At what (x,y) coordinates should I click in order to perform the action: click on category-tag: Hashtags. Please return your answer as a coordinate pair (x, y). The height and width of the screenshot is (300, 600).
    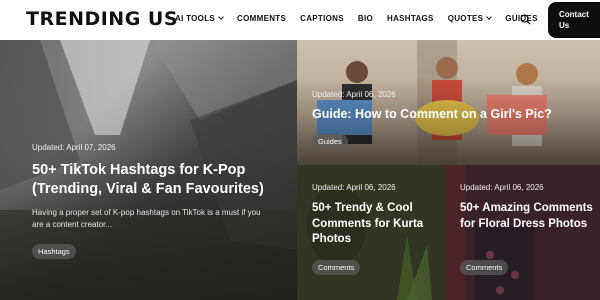
    Looking at the image, I should click on (54, 251).